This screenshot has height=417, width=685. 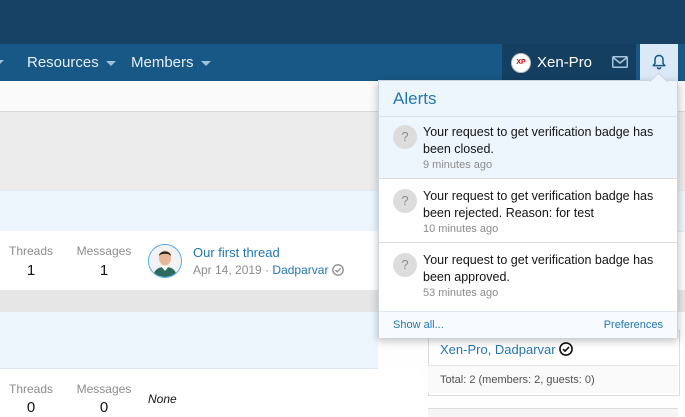 I want to click on nav-prev-caret-icon, so click(x=2, y=62).